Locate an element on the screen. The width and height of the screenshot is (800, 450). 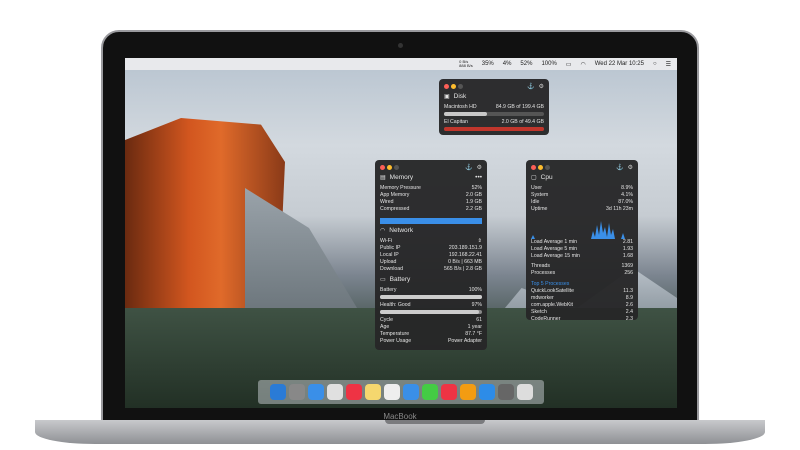
top-process-label: QuickLookSatellite is located at coordinates (552, 291).